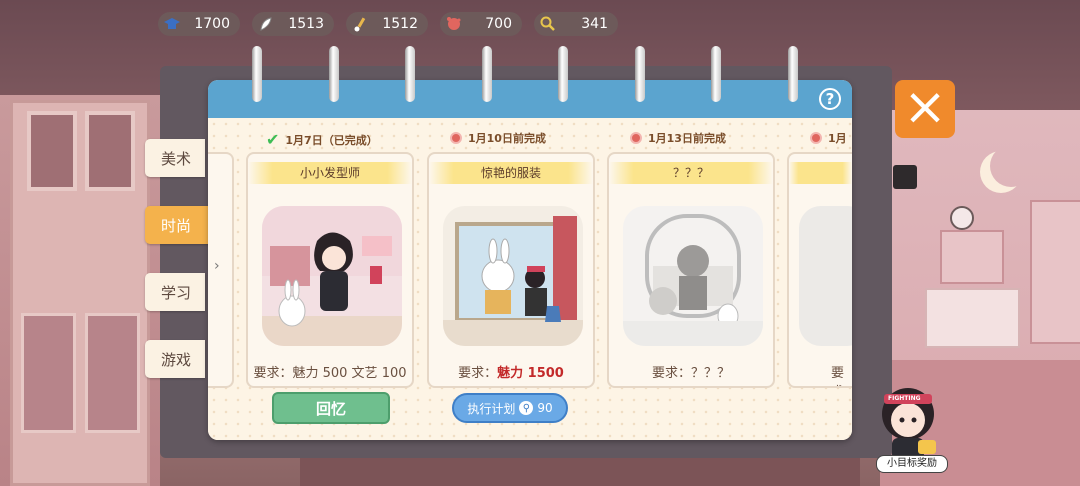 The height and width of the screenshot is (486, 1080). What do you see at coordinates (331, 140) in the screenshot?
I see `card-date-text: 1月7日（已完成）` at bounding box center [331, 140].